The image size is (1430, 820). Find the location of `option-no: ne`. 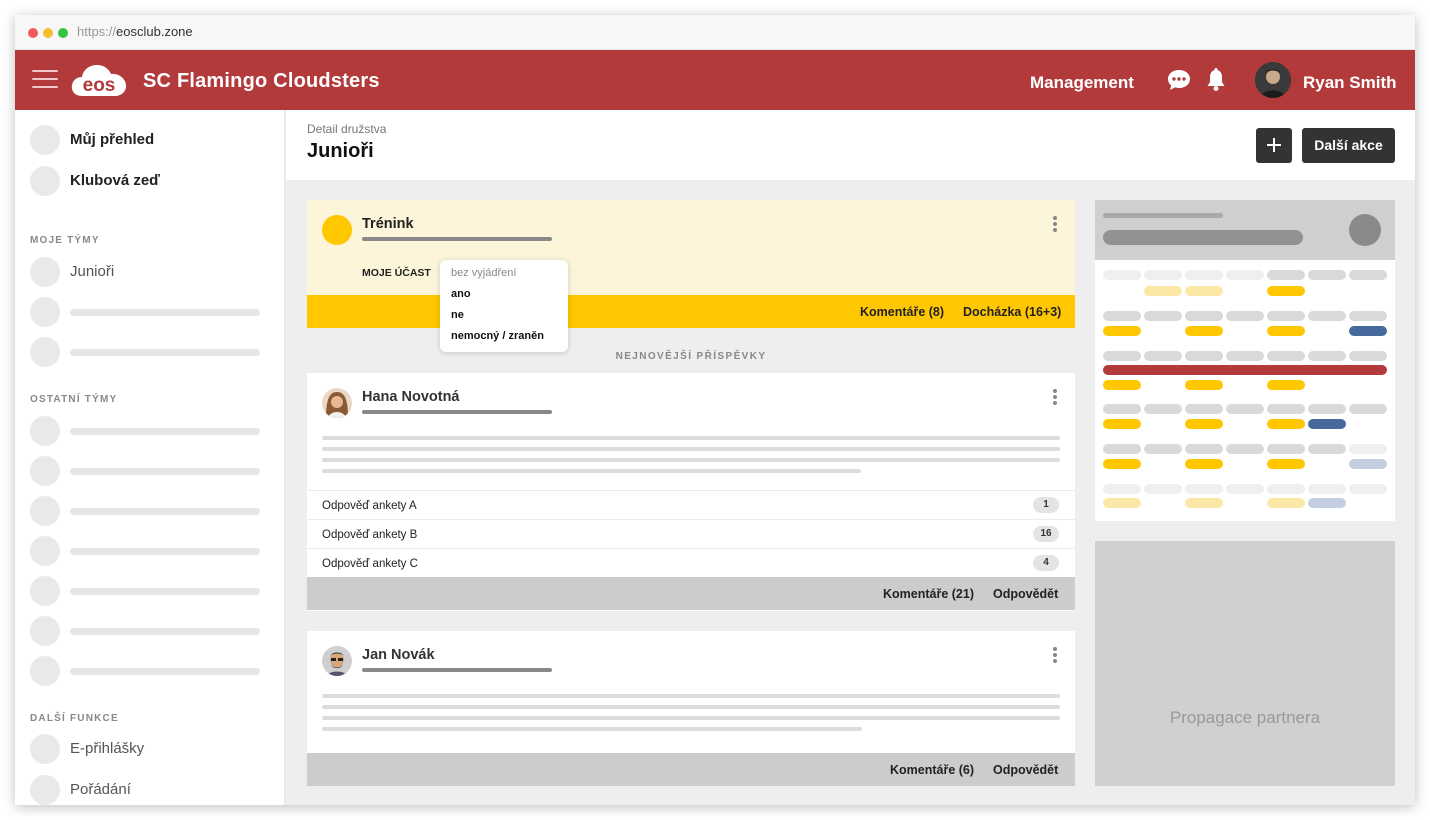

option-no: ne is located at coordinates (457, 315).